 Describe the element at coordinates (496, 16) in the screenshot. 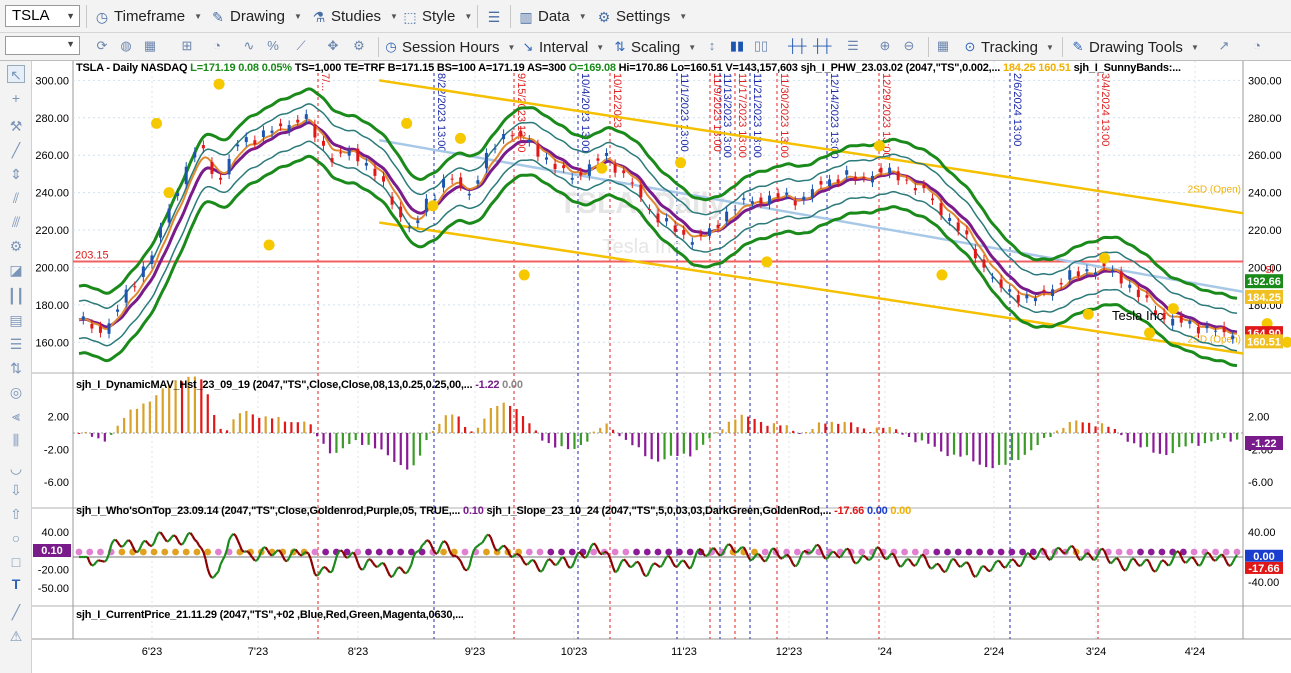

I see `layout-button: ☰` at that location.